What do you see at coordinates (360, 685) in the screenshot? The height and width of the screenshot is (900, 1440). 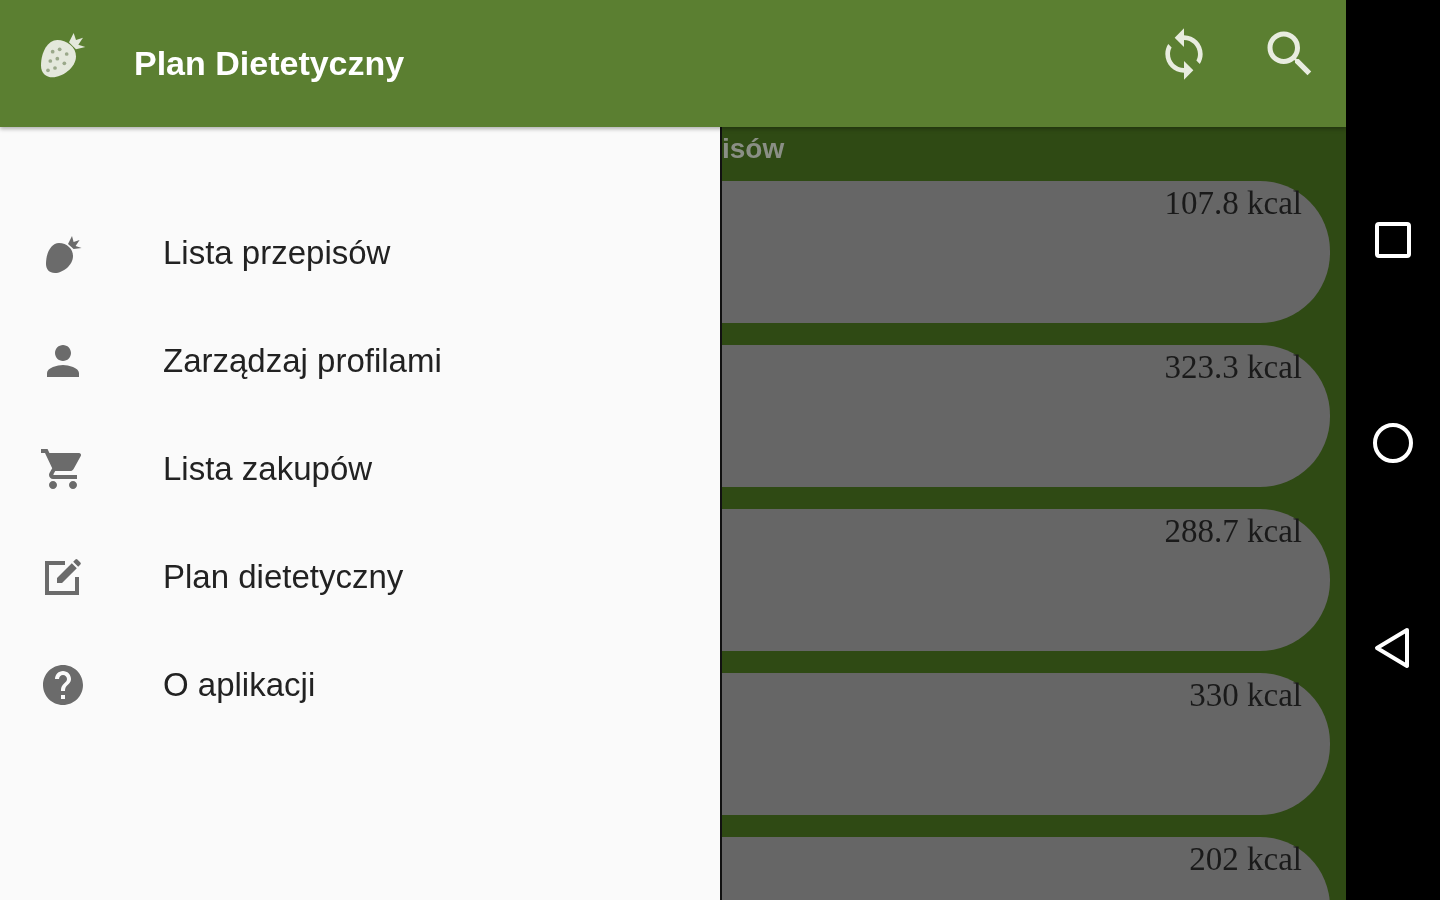 I see `drawer-item: O aplikacji` at bounding box center [360, 685].